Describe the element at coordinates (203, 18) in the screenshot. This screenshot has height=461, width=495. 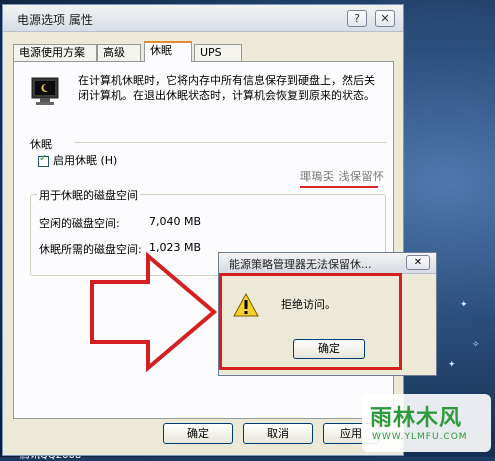
I see `title-bar: 电源选项 属性 ? ✕` at that location.